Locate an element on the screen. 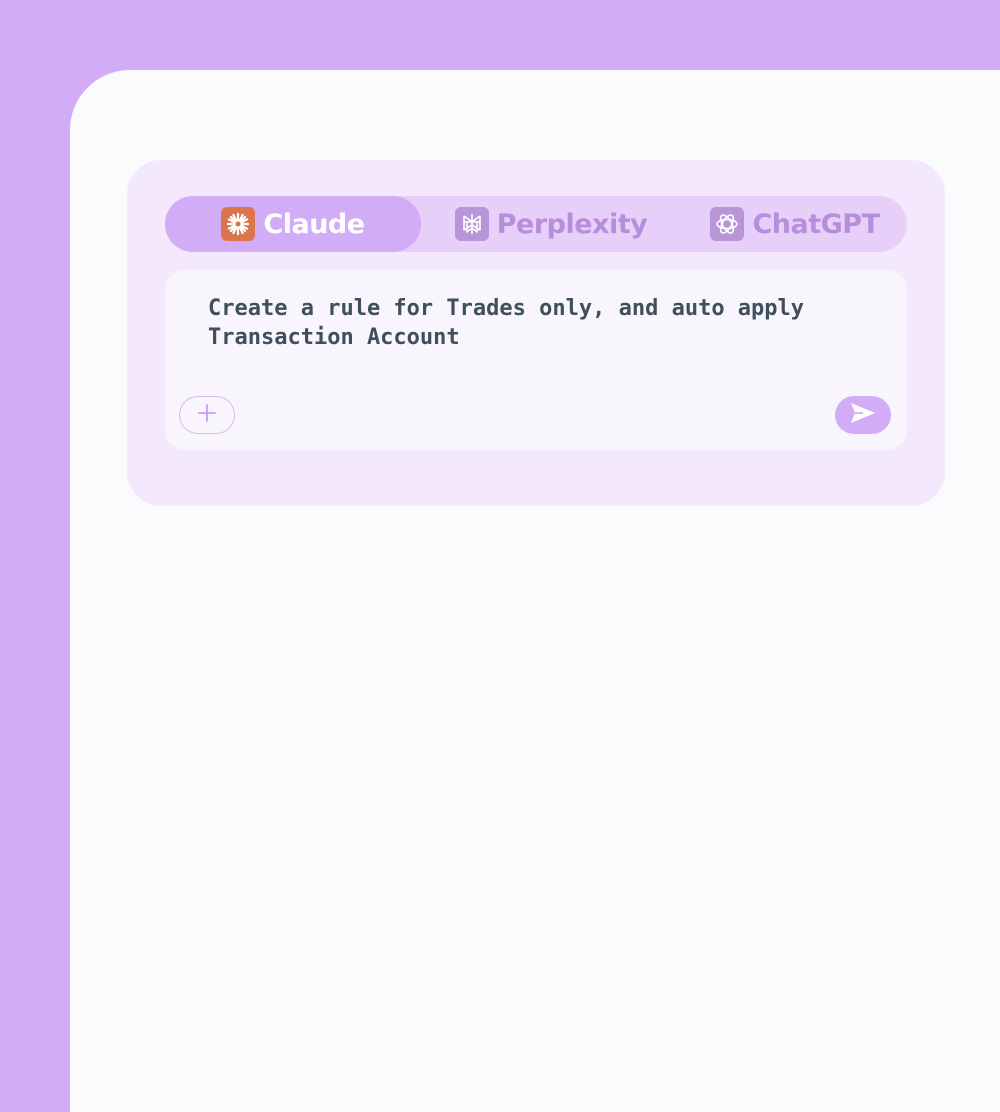 The width and height of the screenshot is (1000, 1112). tab-chatgpt: ChatGPT is located at coordinates (795, 224).